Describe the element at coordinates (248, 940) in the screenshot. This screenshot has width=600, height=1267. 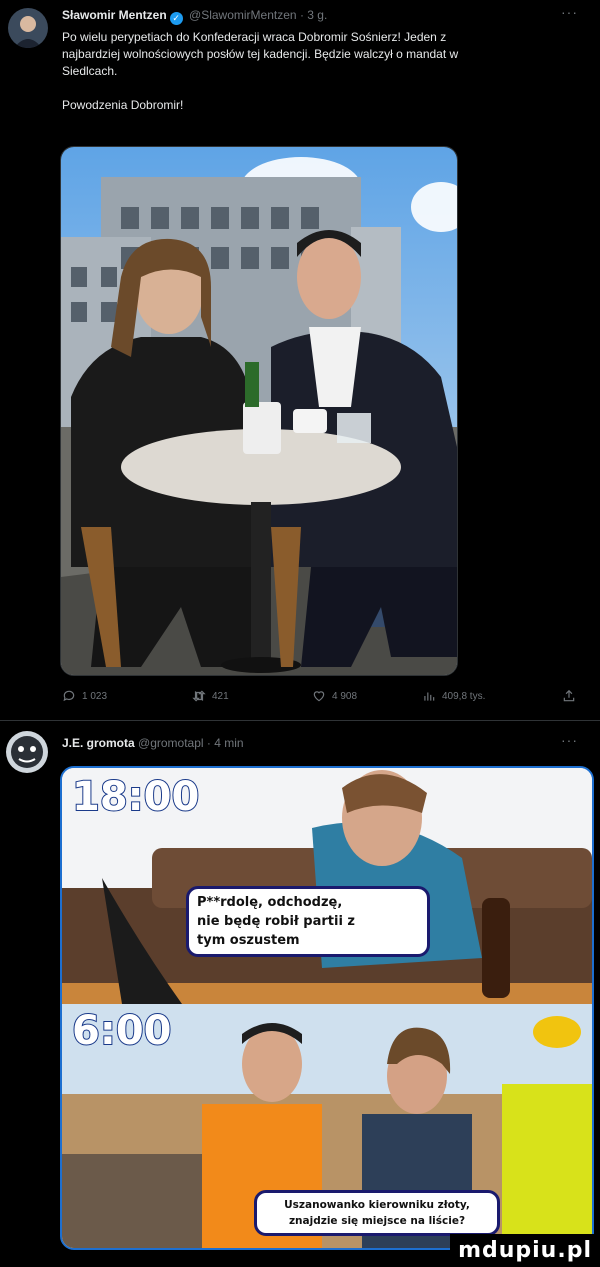
I see `bubble-text-line: tym oszustem` at that location.